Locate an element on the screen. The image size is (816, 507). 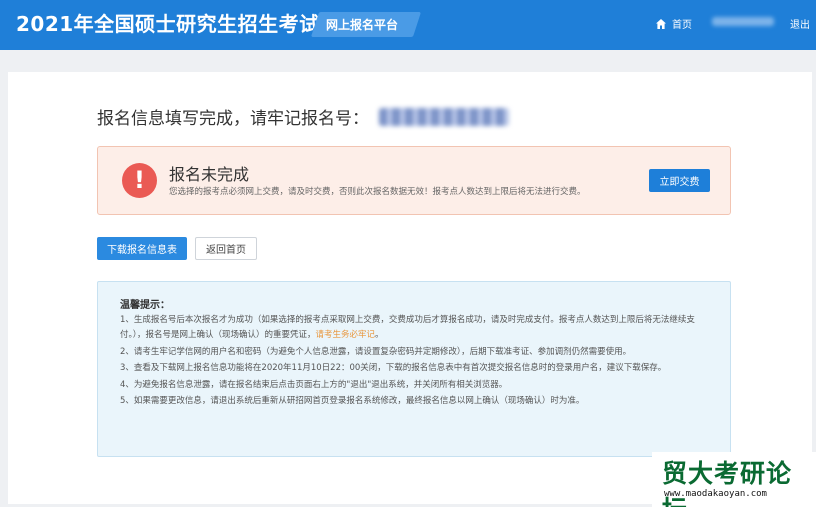
registration-complete-message: 报名信息填写完成，请牢记报名号： is located at coordinates (303, 116).